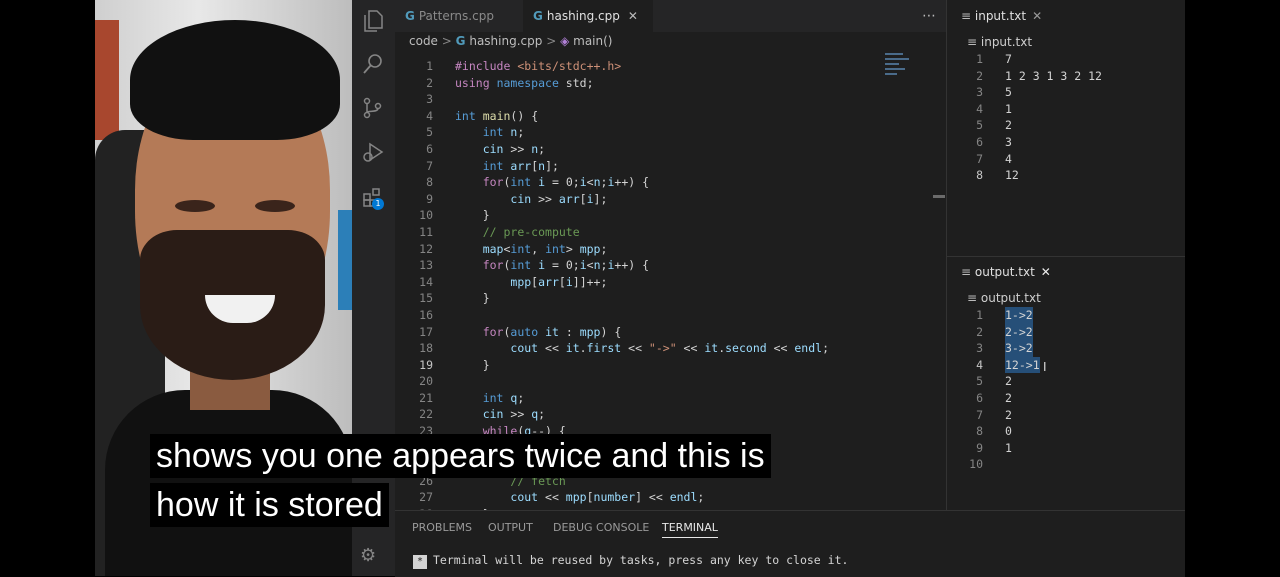  I want to click on text-line: 8 12, so click(1066, 175).